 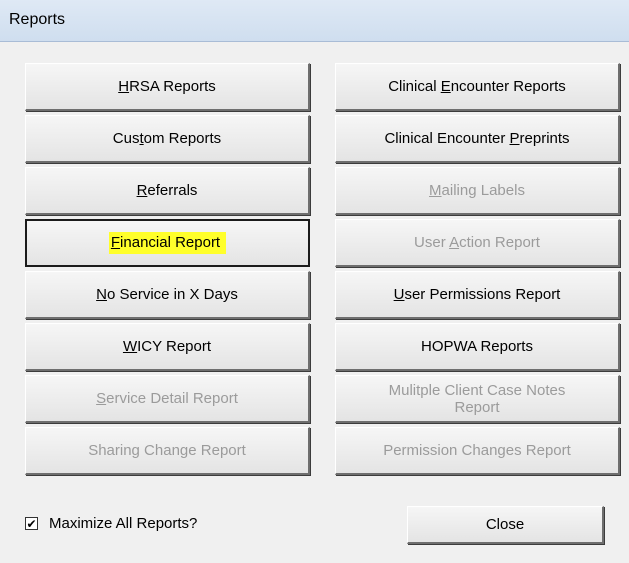 What do you see at coordinates (314, 21) in the screenshot?
I see `title-bar: Reports` at bounding box center [314, 21].